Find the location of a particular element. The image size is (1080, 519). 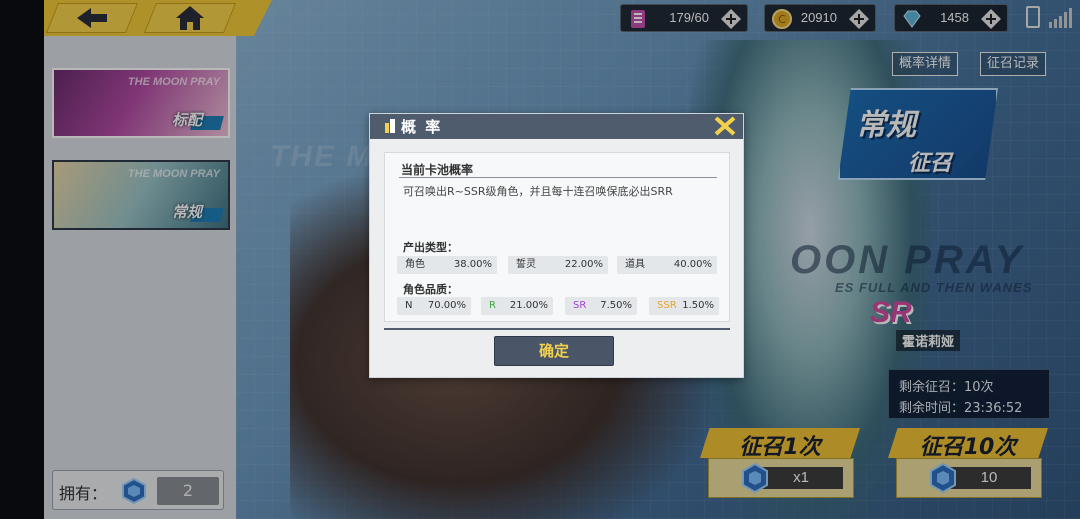

card-divider is located at coordinates (558, 177).